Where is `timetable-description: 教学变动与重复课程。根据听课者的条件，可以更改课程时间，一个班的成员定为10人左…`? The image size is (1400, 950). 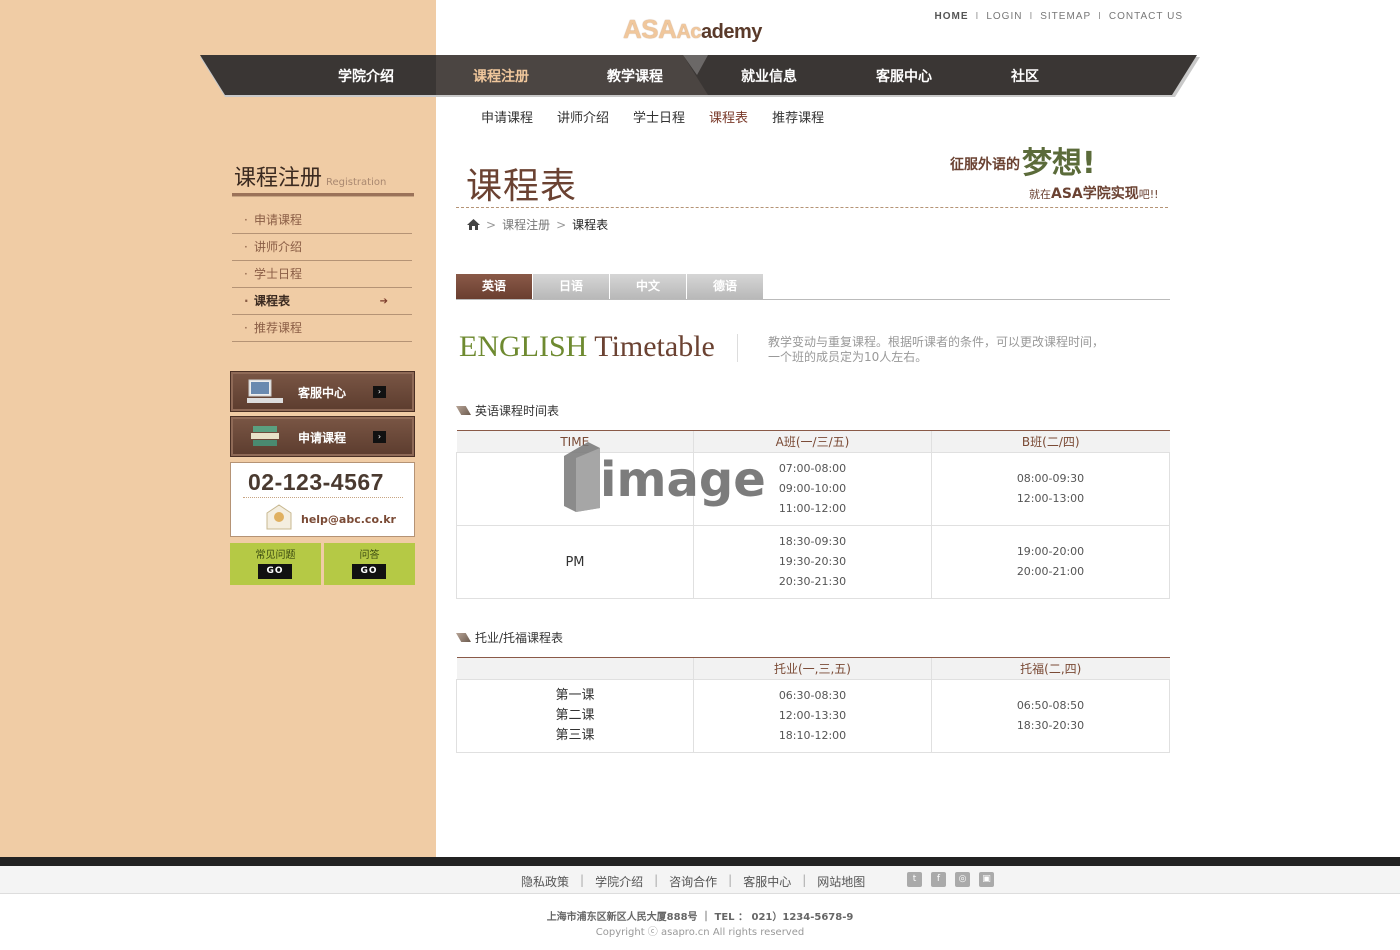
timetable-description: 教学变动与重复课程。根据听课者的条件，可以更改课程时间，一个班的成员定为10人左… is located at coordinates (936, 349).